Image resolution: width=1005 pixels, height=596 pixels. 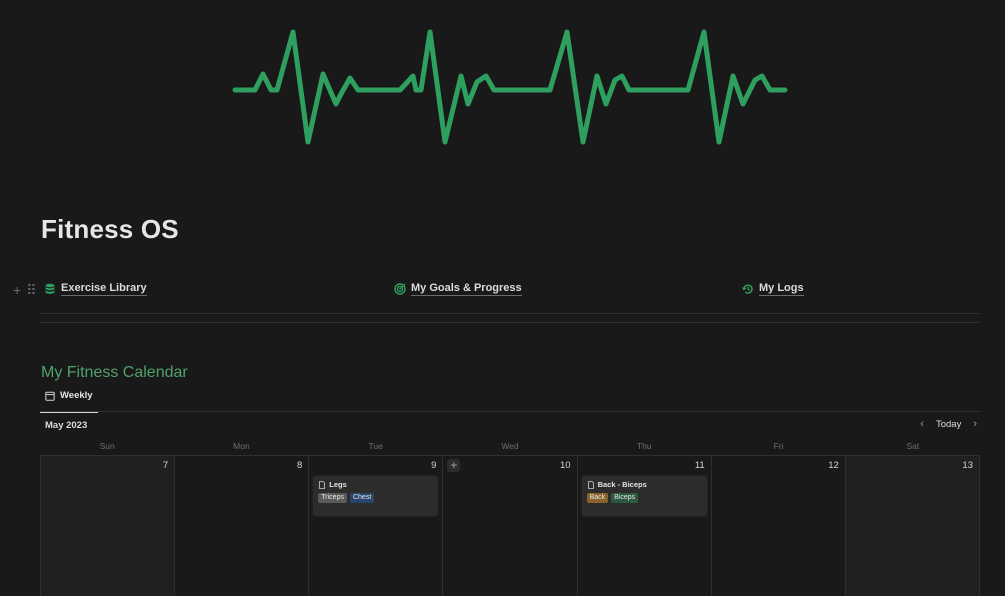 What do you see at coordinates (107, 526) in the screenshot?
I see `day-cell: 7` at bounding box center [107, 526].